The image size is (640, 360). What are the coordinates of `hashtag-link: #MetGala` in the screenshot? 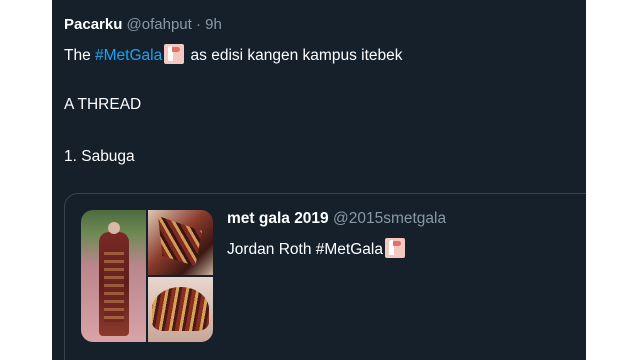 It's located at (128, 55).